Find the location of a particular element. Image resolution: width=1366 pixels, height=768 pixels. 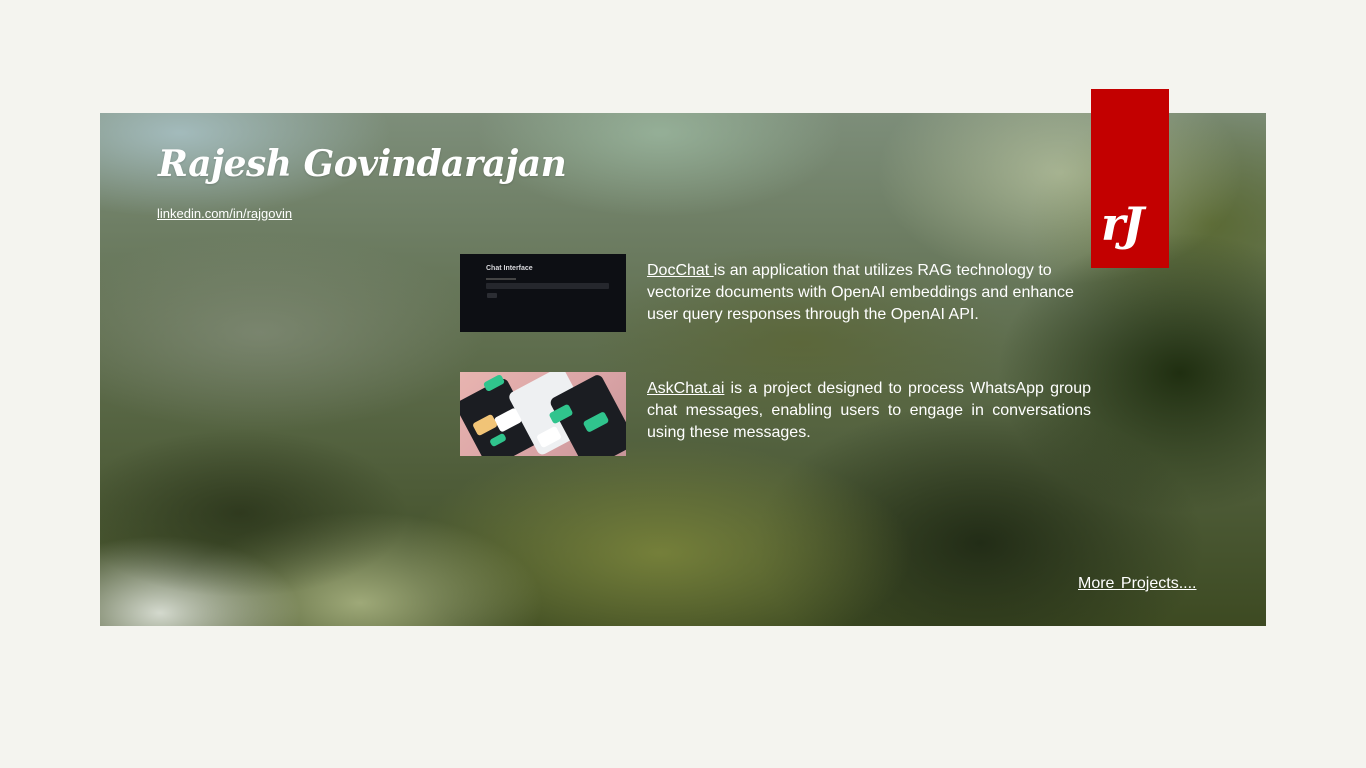

askchat-thumbnail is located at coordinates (543, 414).